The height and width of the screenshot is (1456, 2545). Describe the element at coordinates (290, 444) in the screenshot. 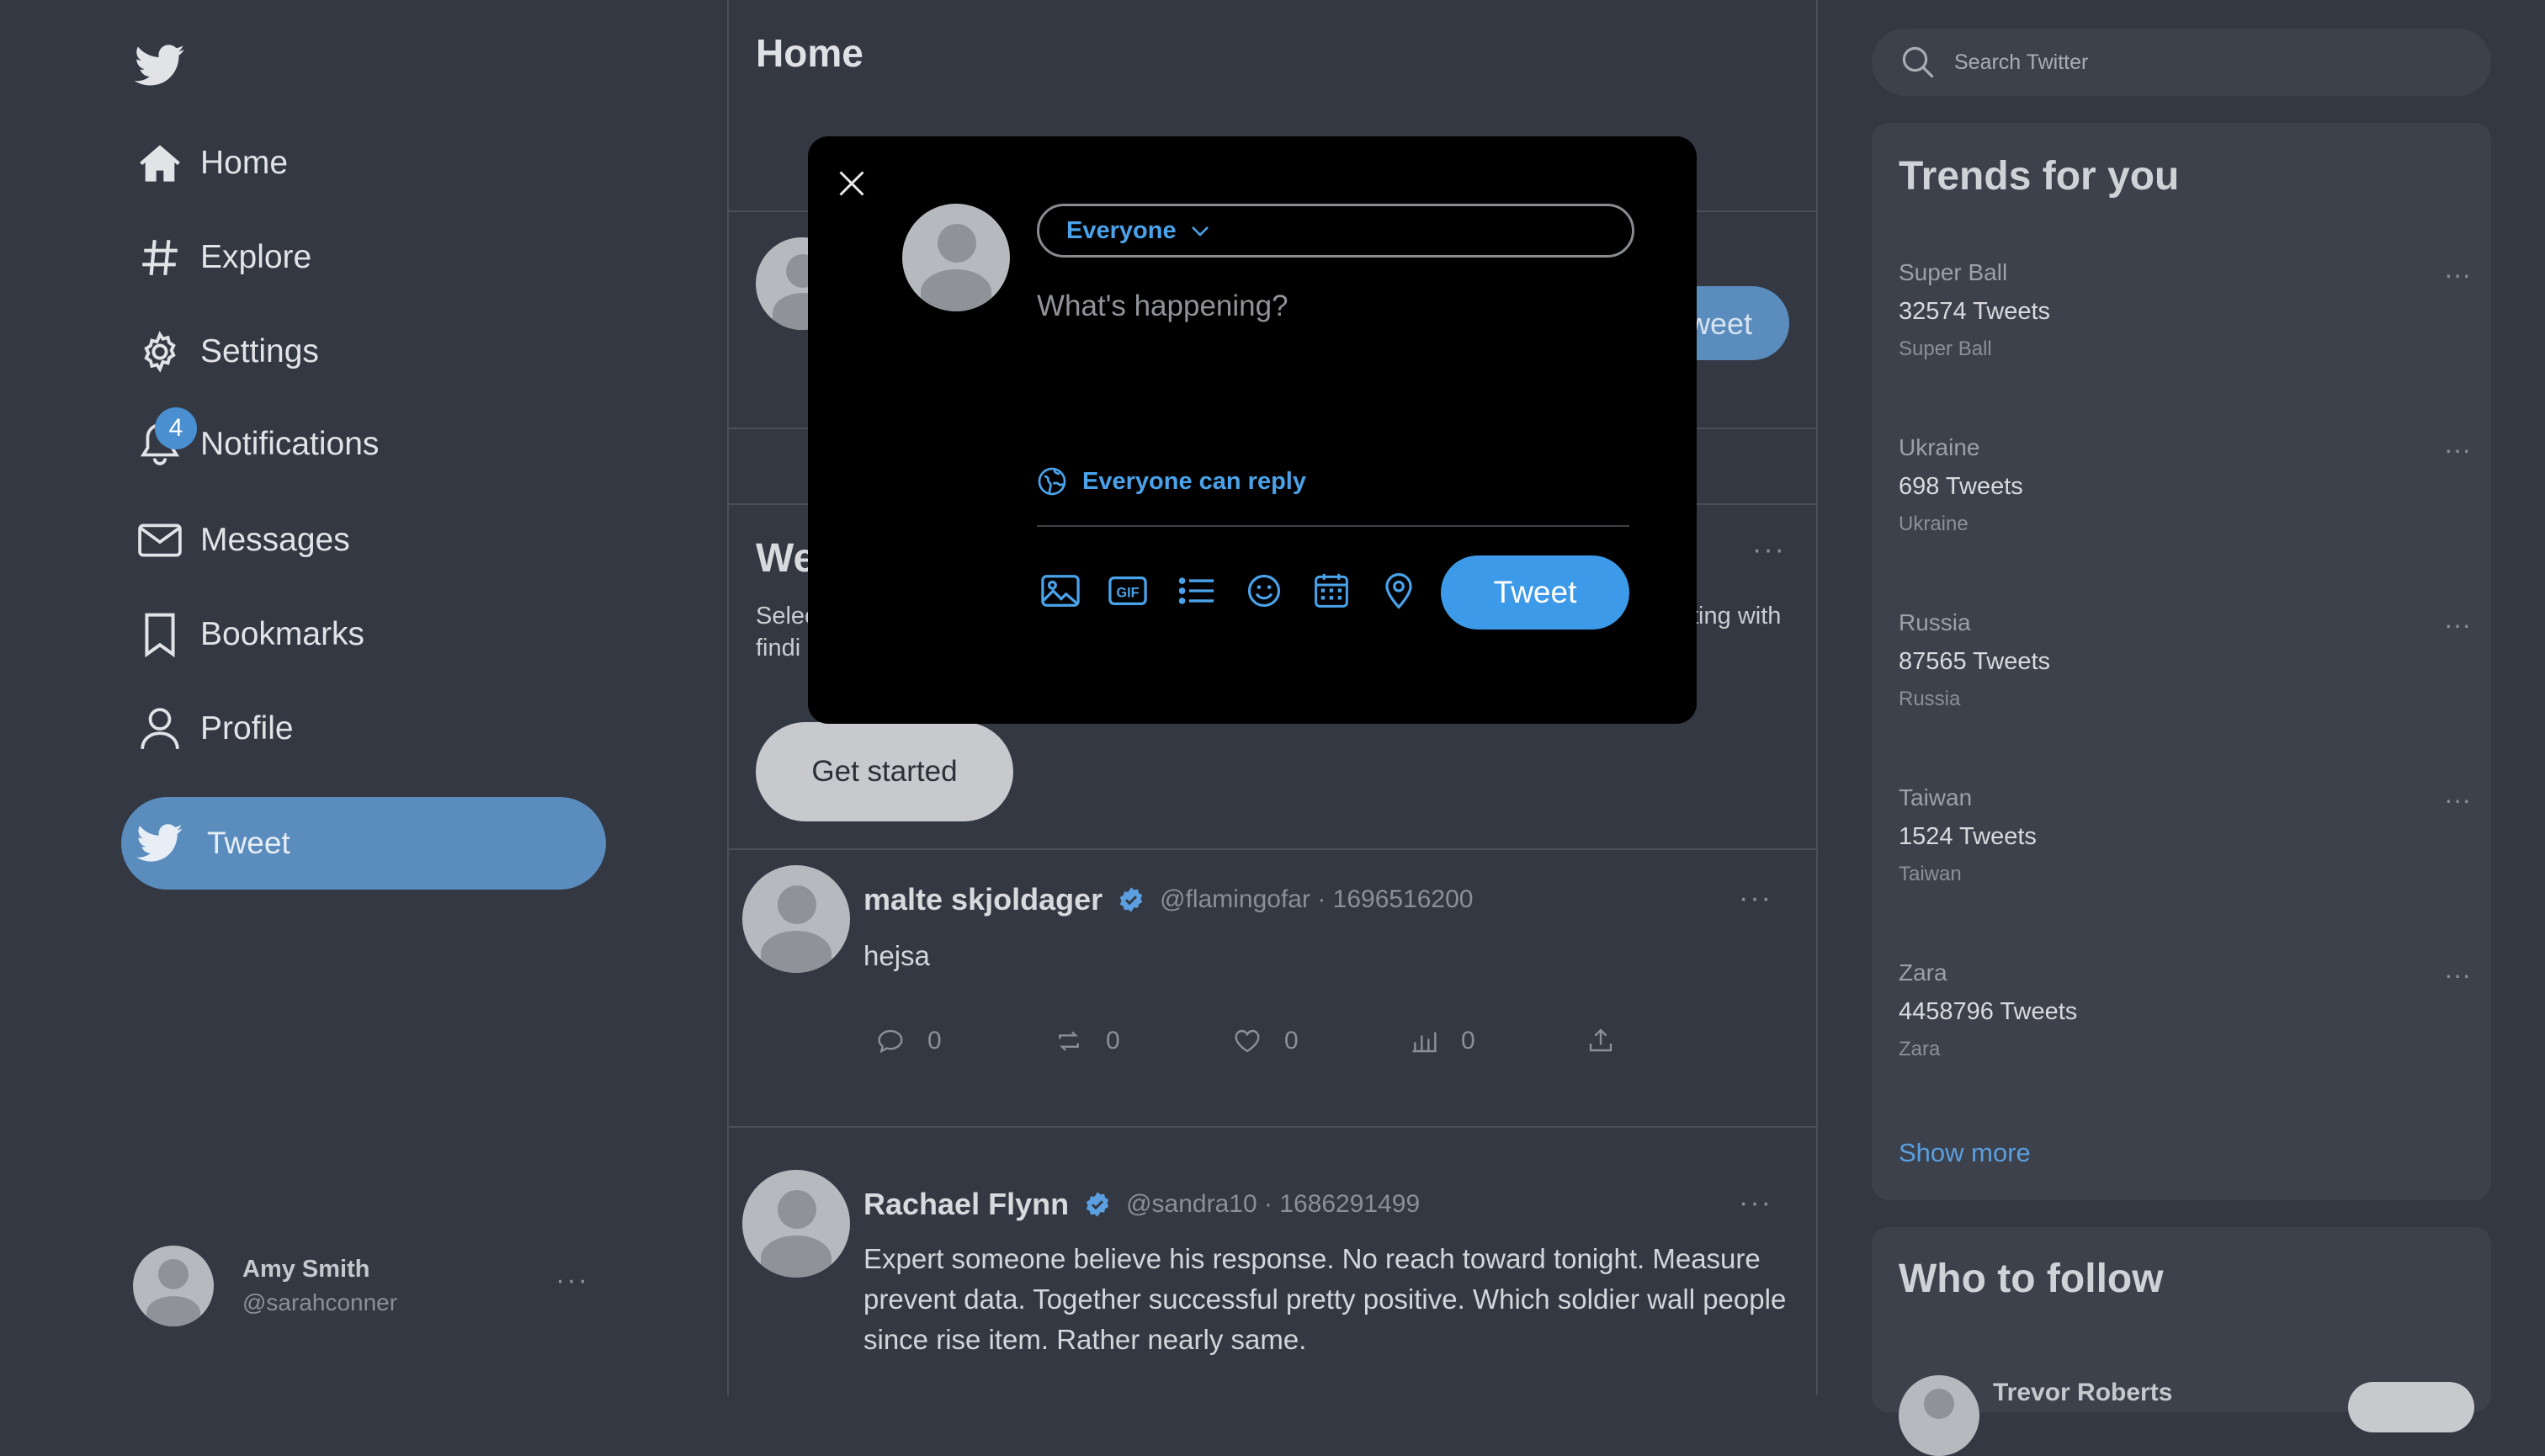

I see `sidebar-item-label: Notifications` at that location.